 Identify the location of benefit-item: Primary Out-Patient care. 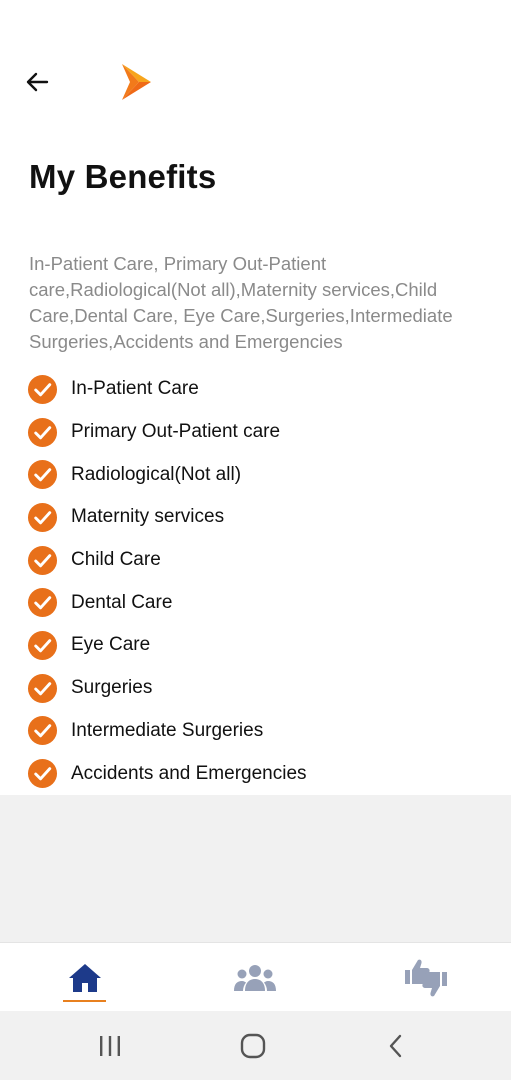
(262, 432).